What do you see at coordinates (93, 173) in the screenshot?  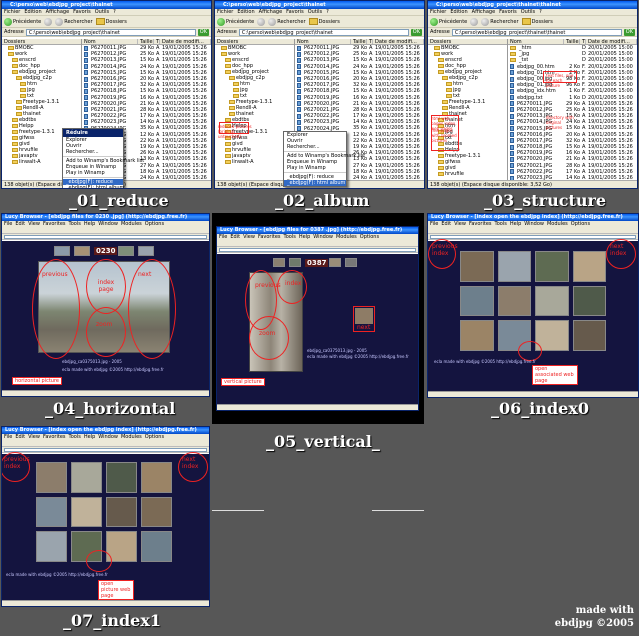 I see `context-menu-item: Play in Winamp` at bounding box center [93, 173].